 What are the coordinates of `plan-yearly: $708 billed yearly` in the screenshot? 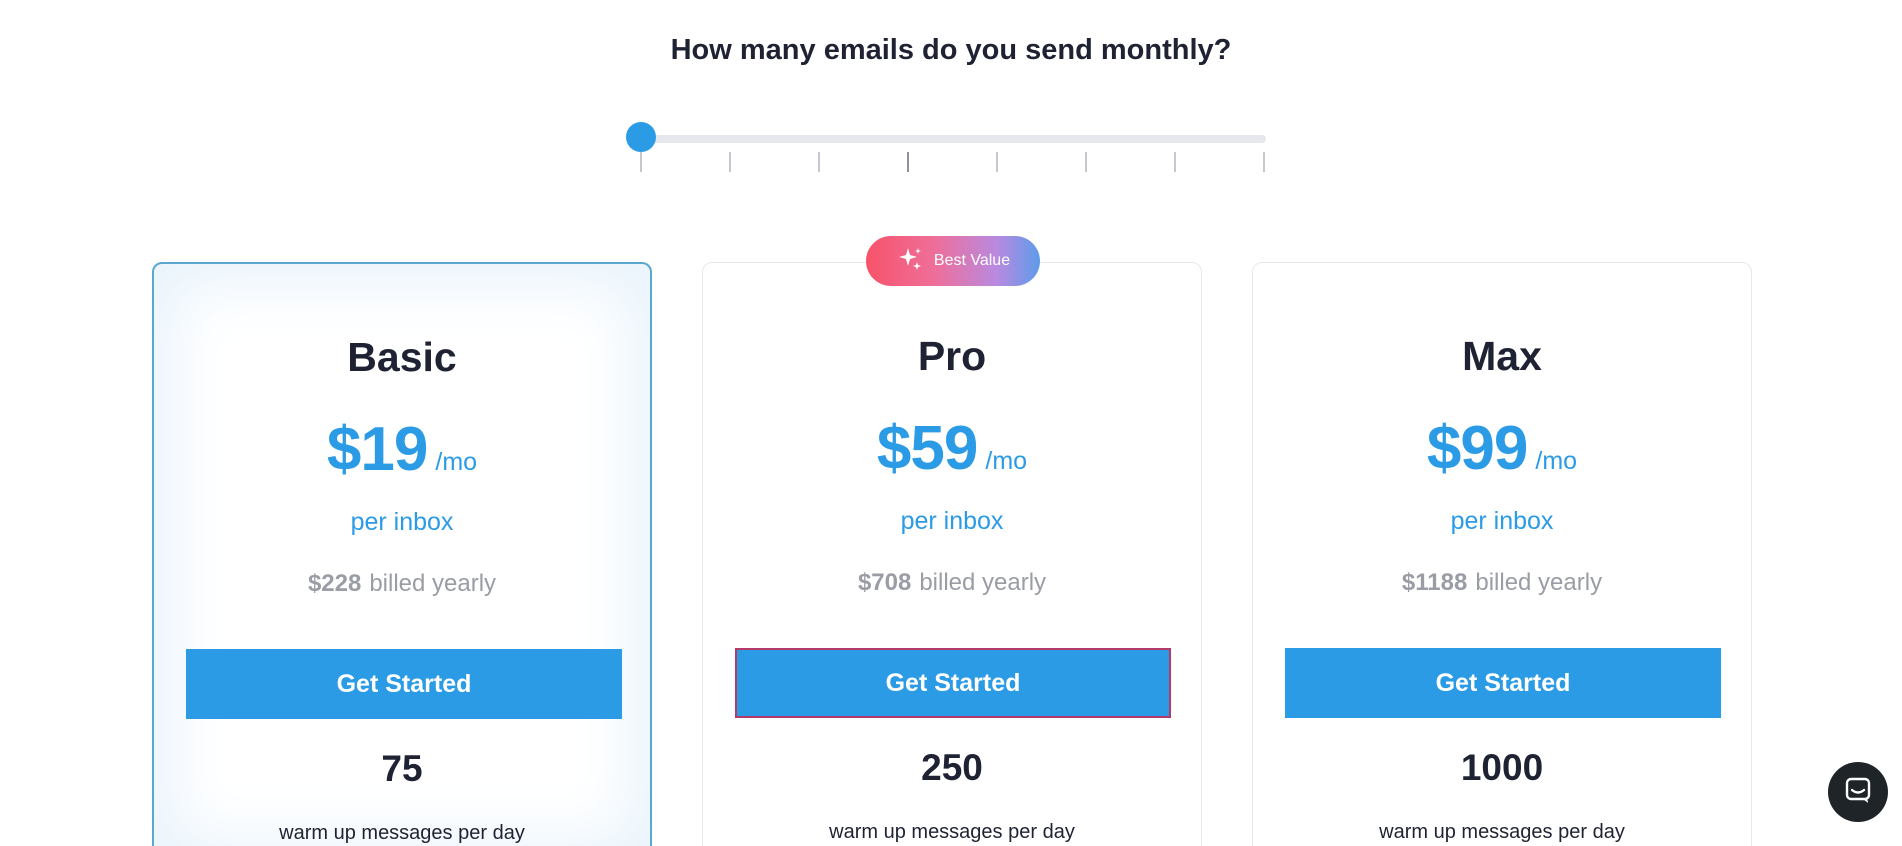 It's located at (952, 583).